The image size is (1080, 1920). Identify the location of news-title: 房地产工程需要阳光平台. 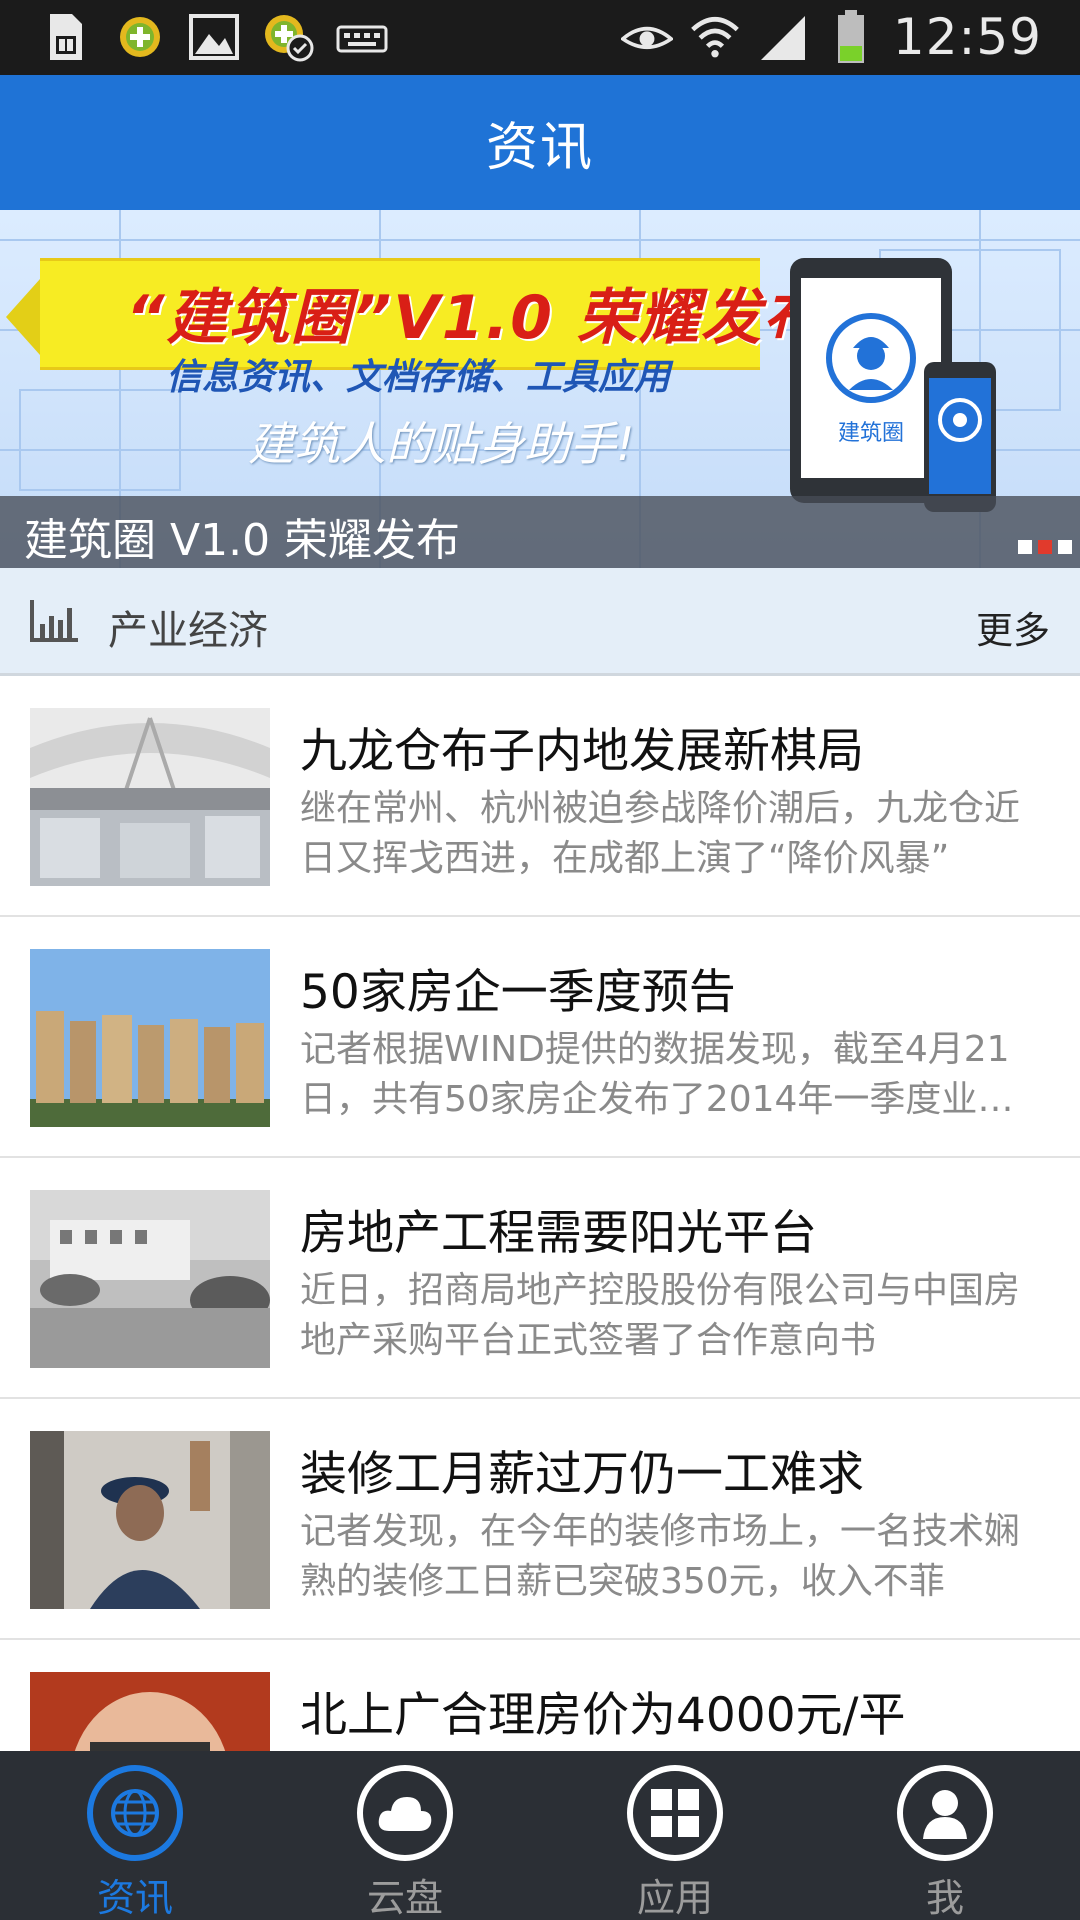
(558, 1233).